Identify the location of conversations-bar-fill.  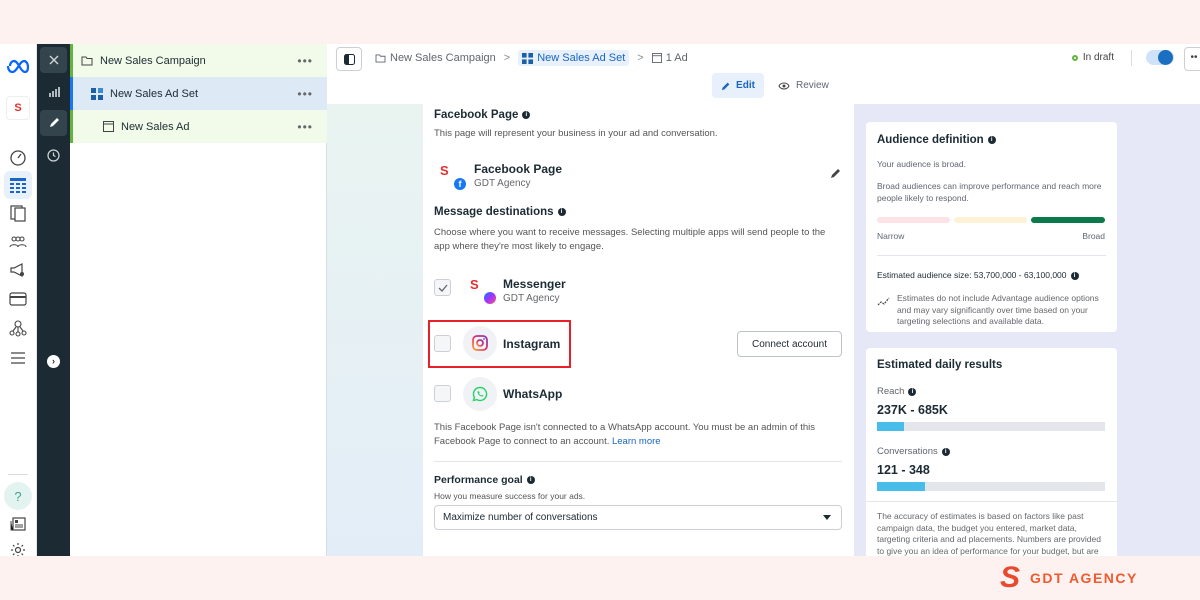
(901, 486).